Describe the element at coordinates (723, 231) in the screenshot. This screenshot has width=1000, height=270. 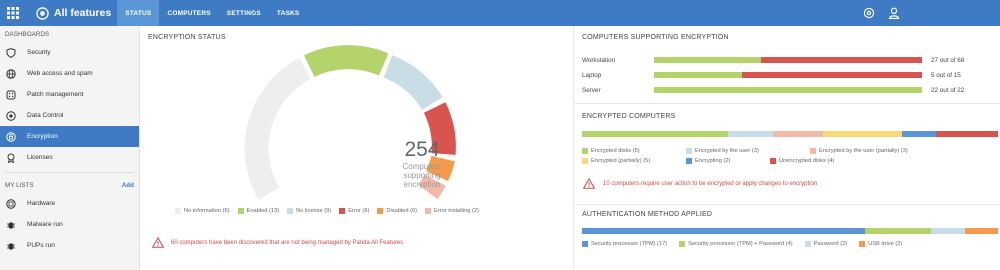
I see `bar-segment-tpm` at that location.